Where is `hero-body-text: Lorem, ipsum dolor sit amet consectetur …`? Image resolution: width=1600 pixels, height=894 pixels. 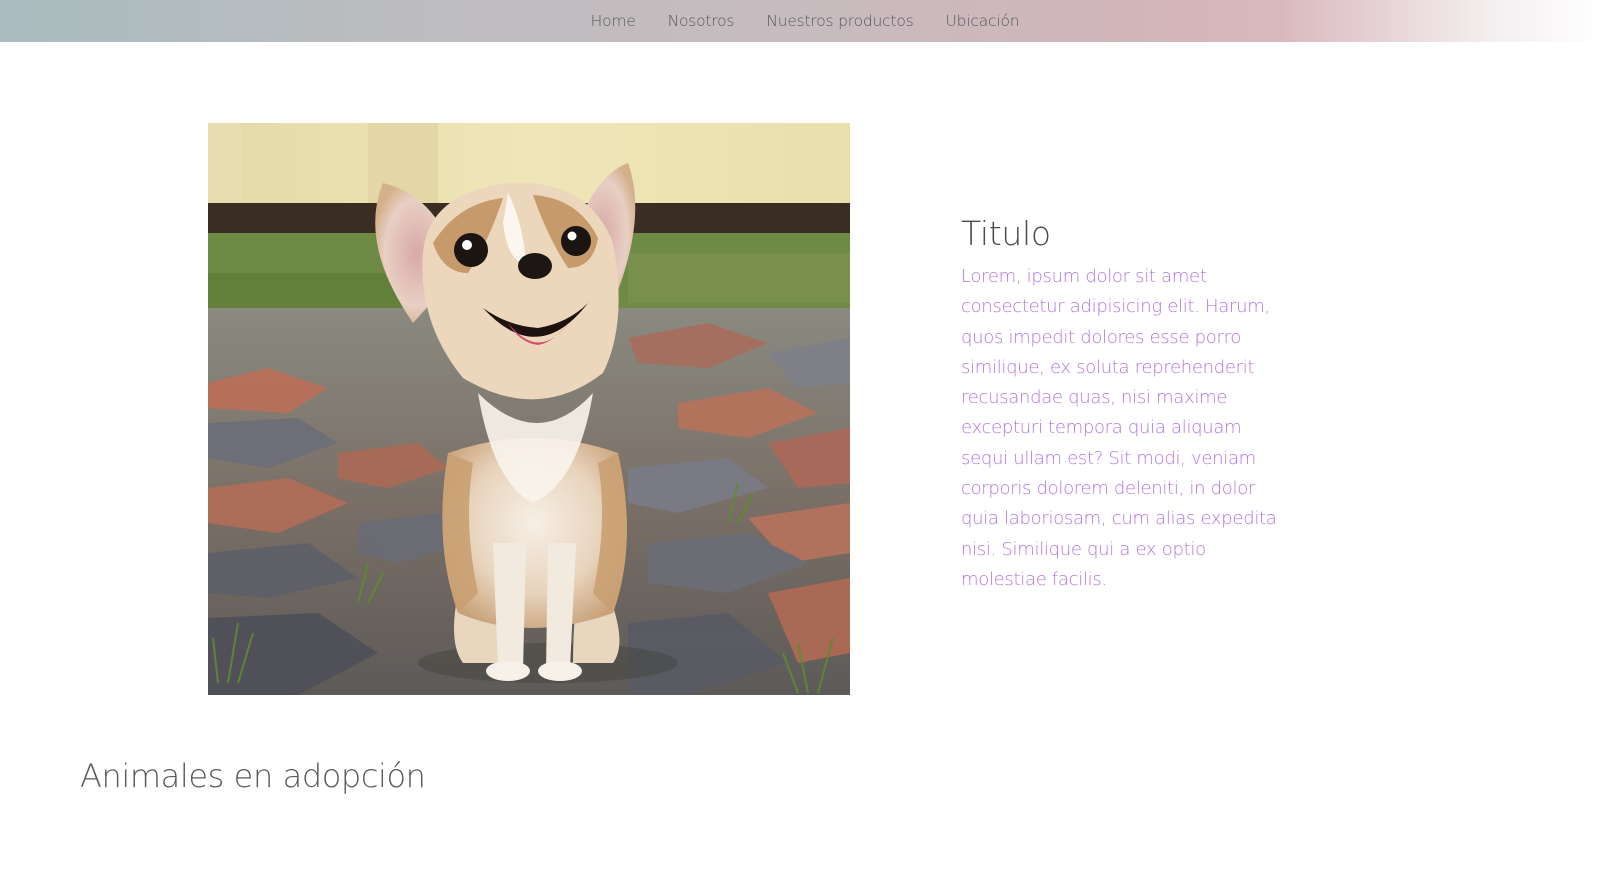
hero-body-text: Lorem, ipsum dolor sit amet consectetur … is located at coordinates (1119, 428).